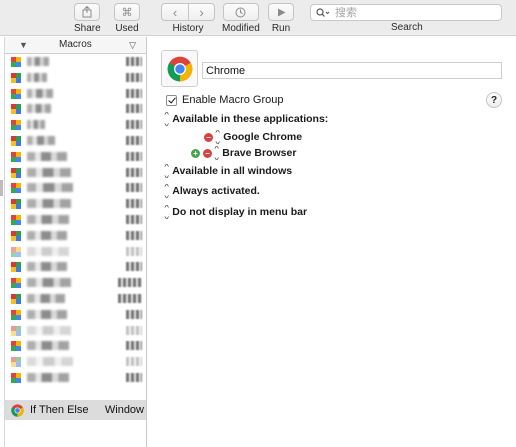 The width and height of the screenshot is (516, 447). Describe the element at coordinates (188, 28) in the screenshot. I see `history-label: History` at that location.